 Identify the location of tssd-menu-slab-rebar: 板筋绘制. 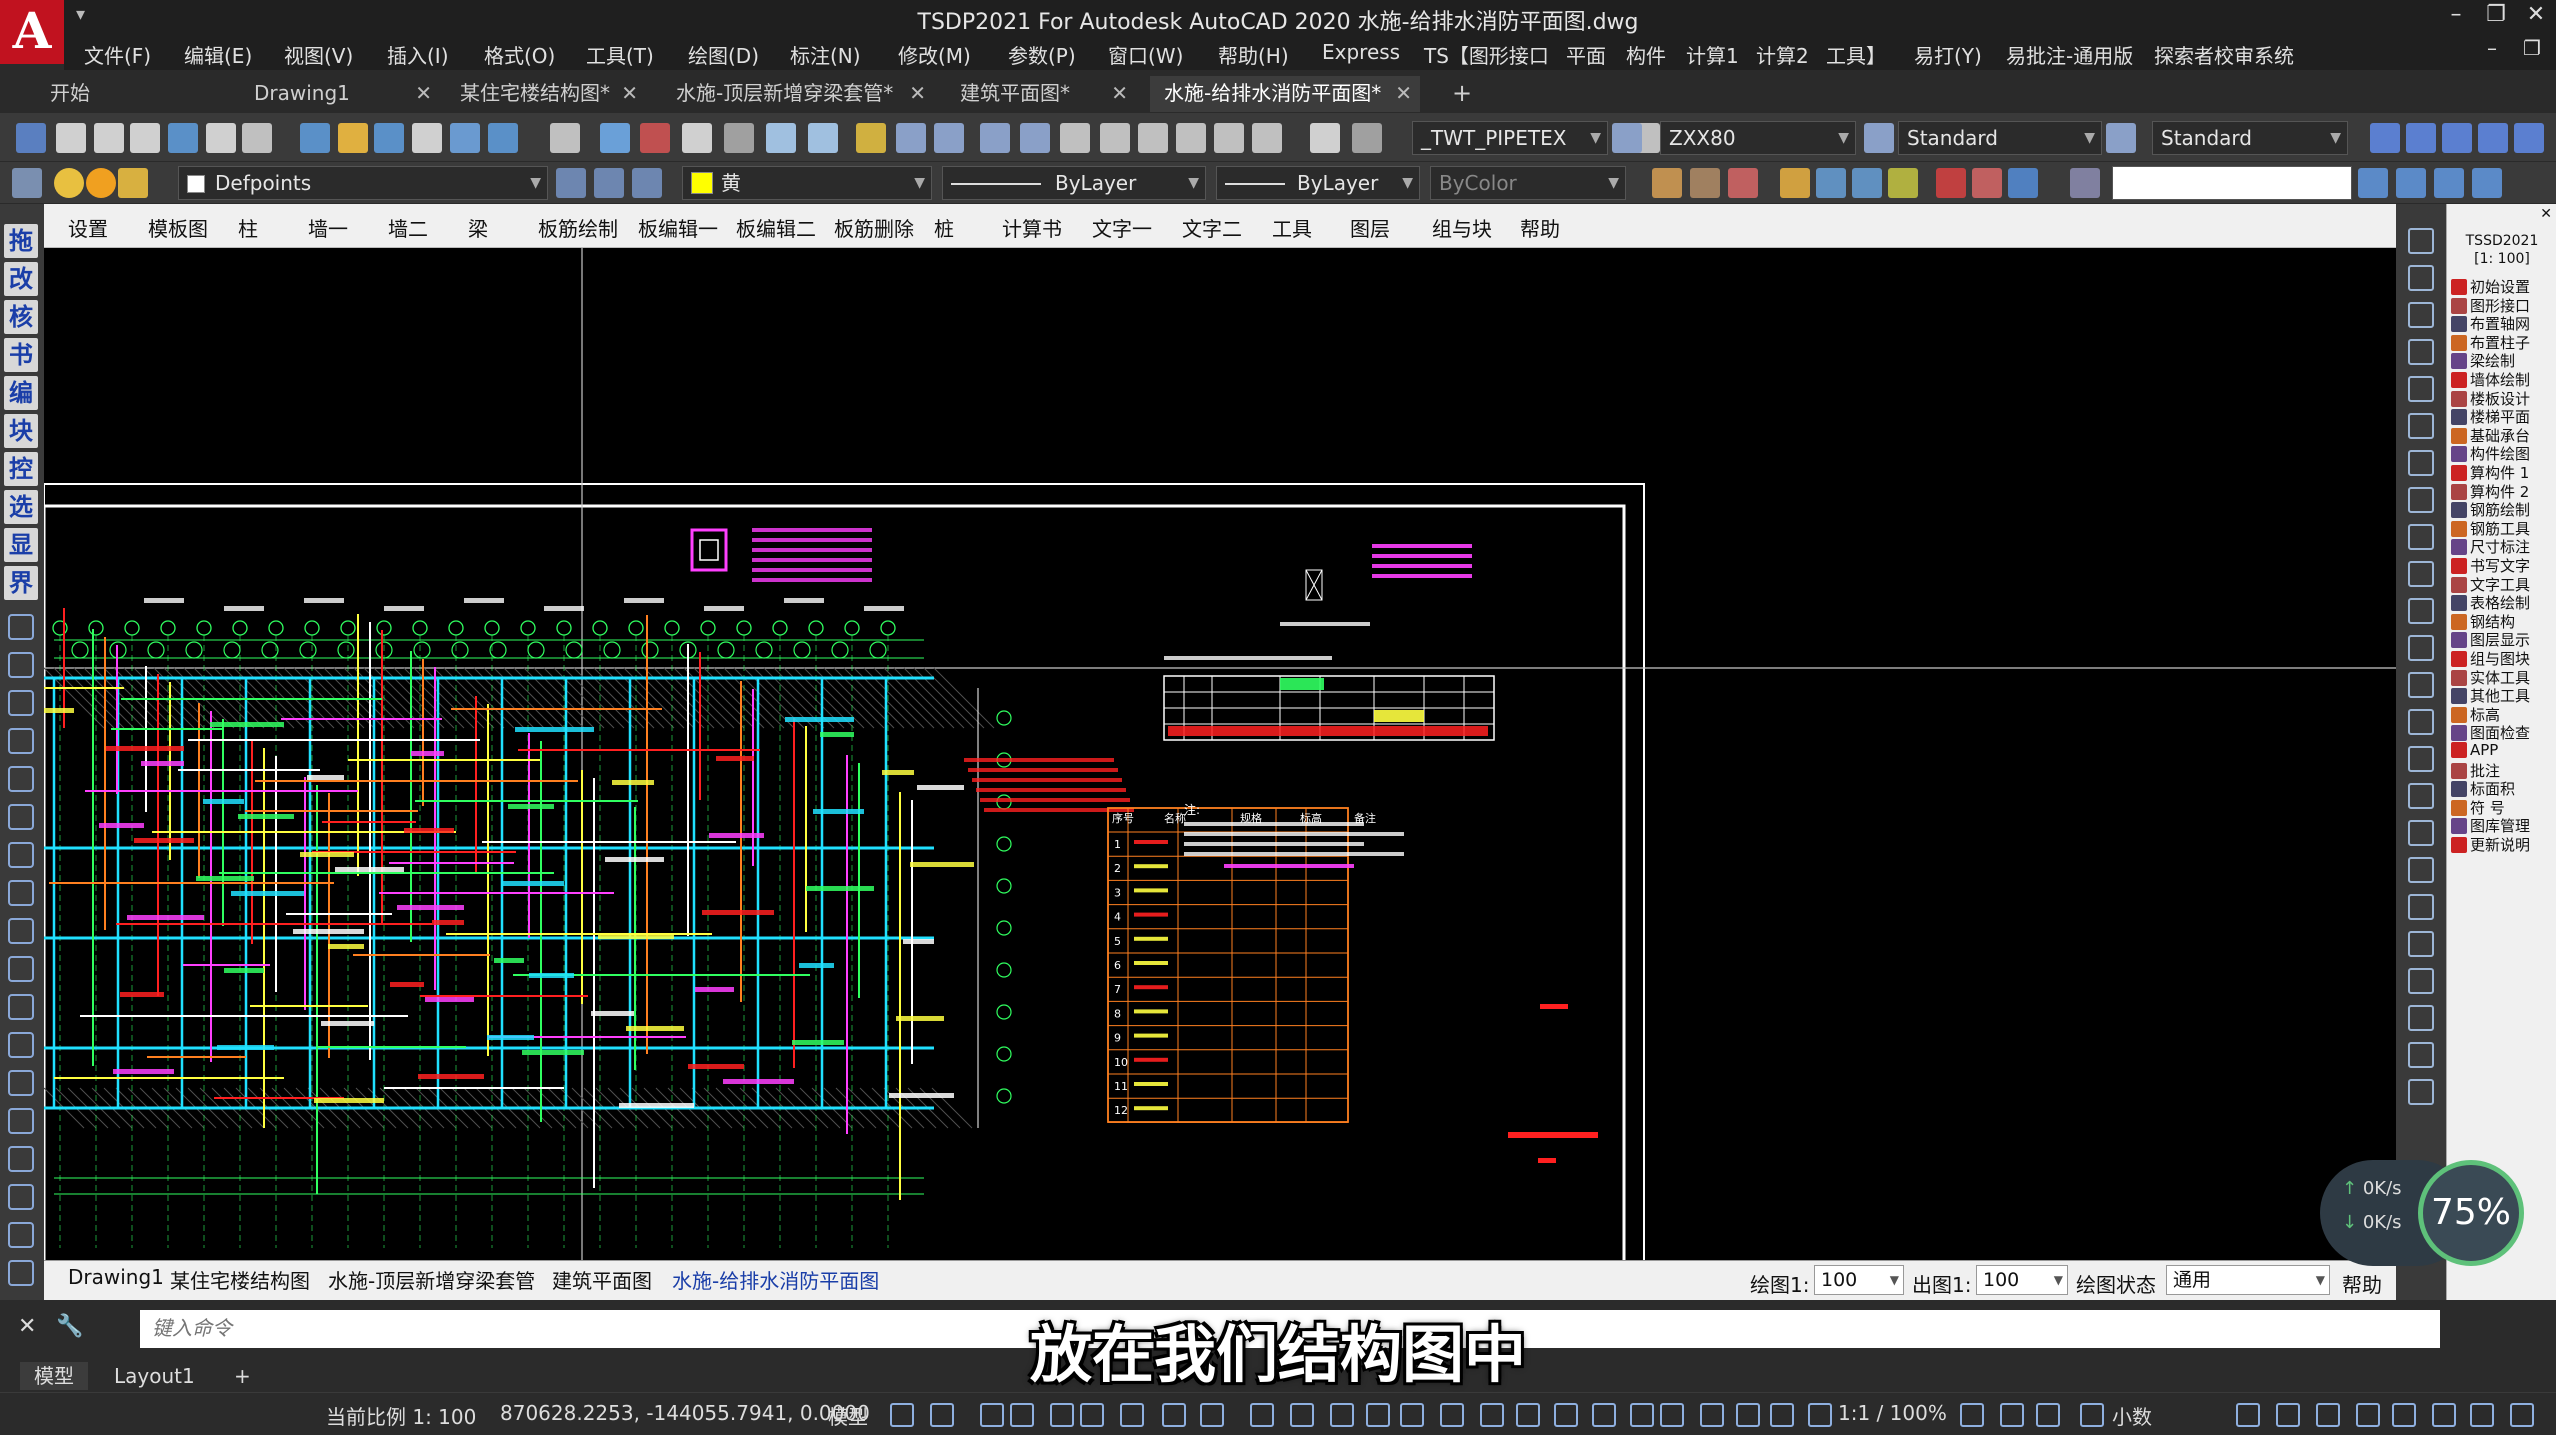
(578, 227).